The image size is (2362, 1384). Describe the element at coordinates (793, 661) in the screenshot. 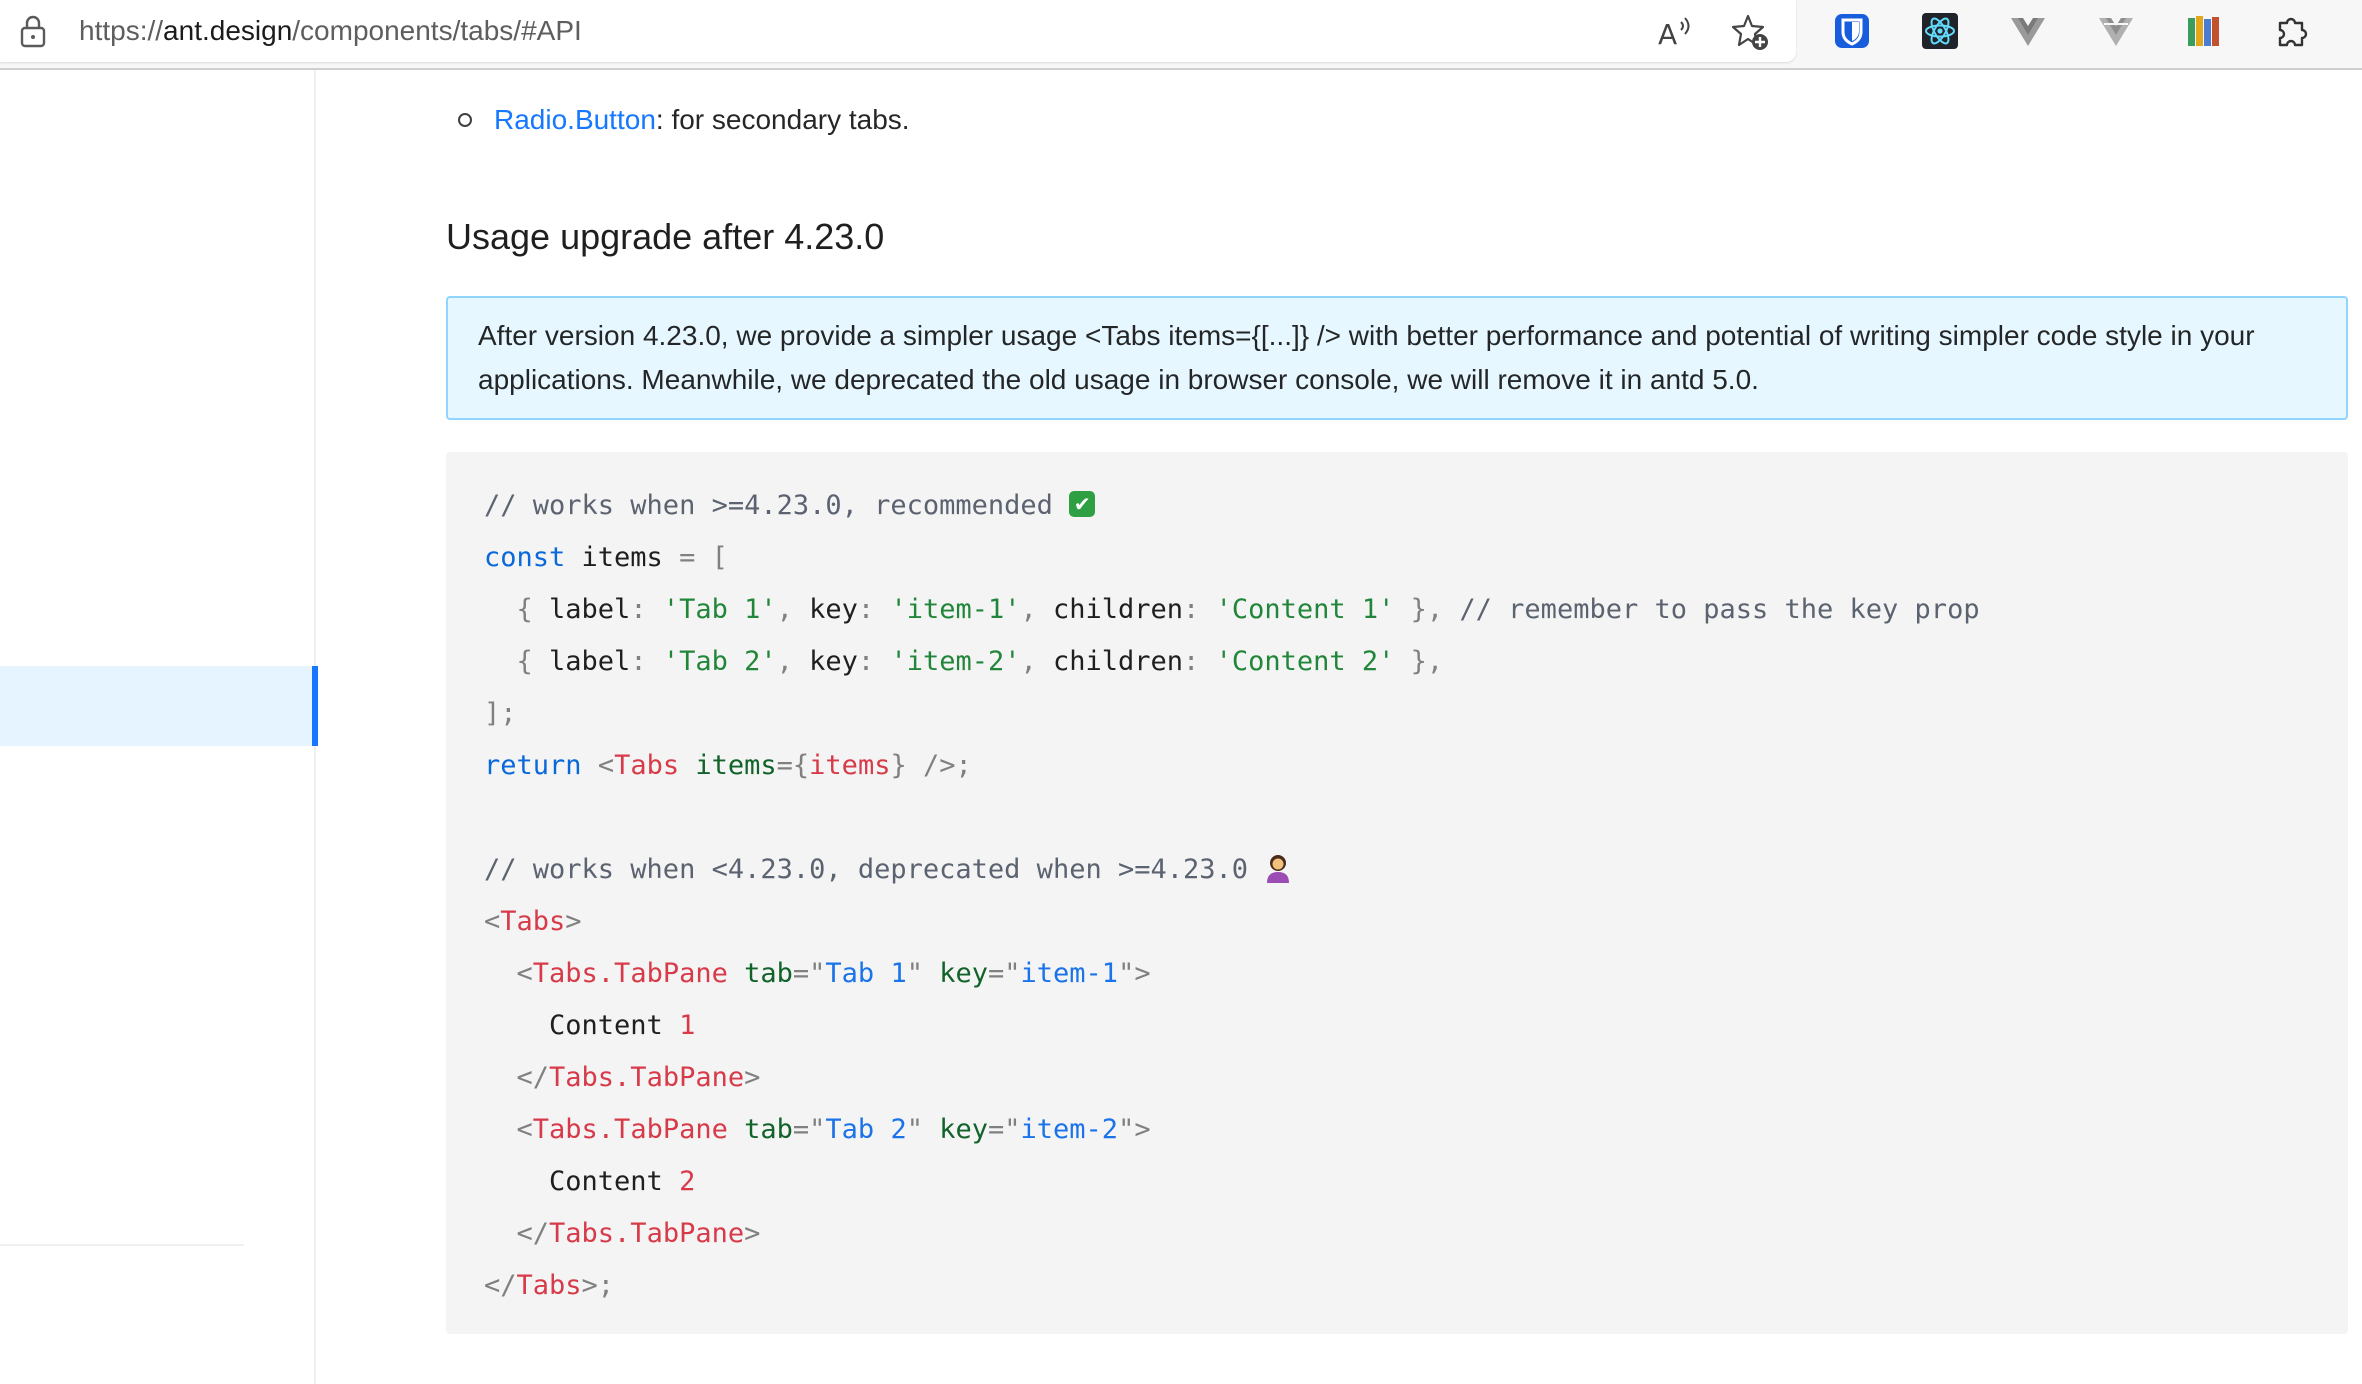

I see `code-token-punct: ,` at that location.